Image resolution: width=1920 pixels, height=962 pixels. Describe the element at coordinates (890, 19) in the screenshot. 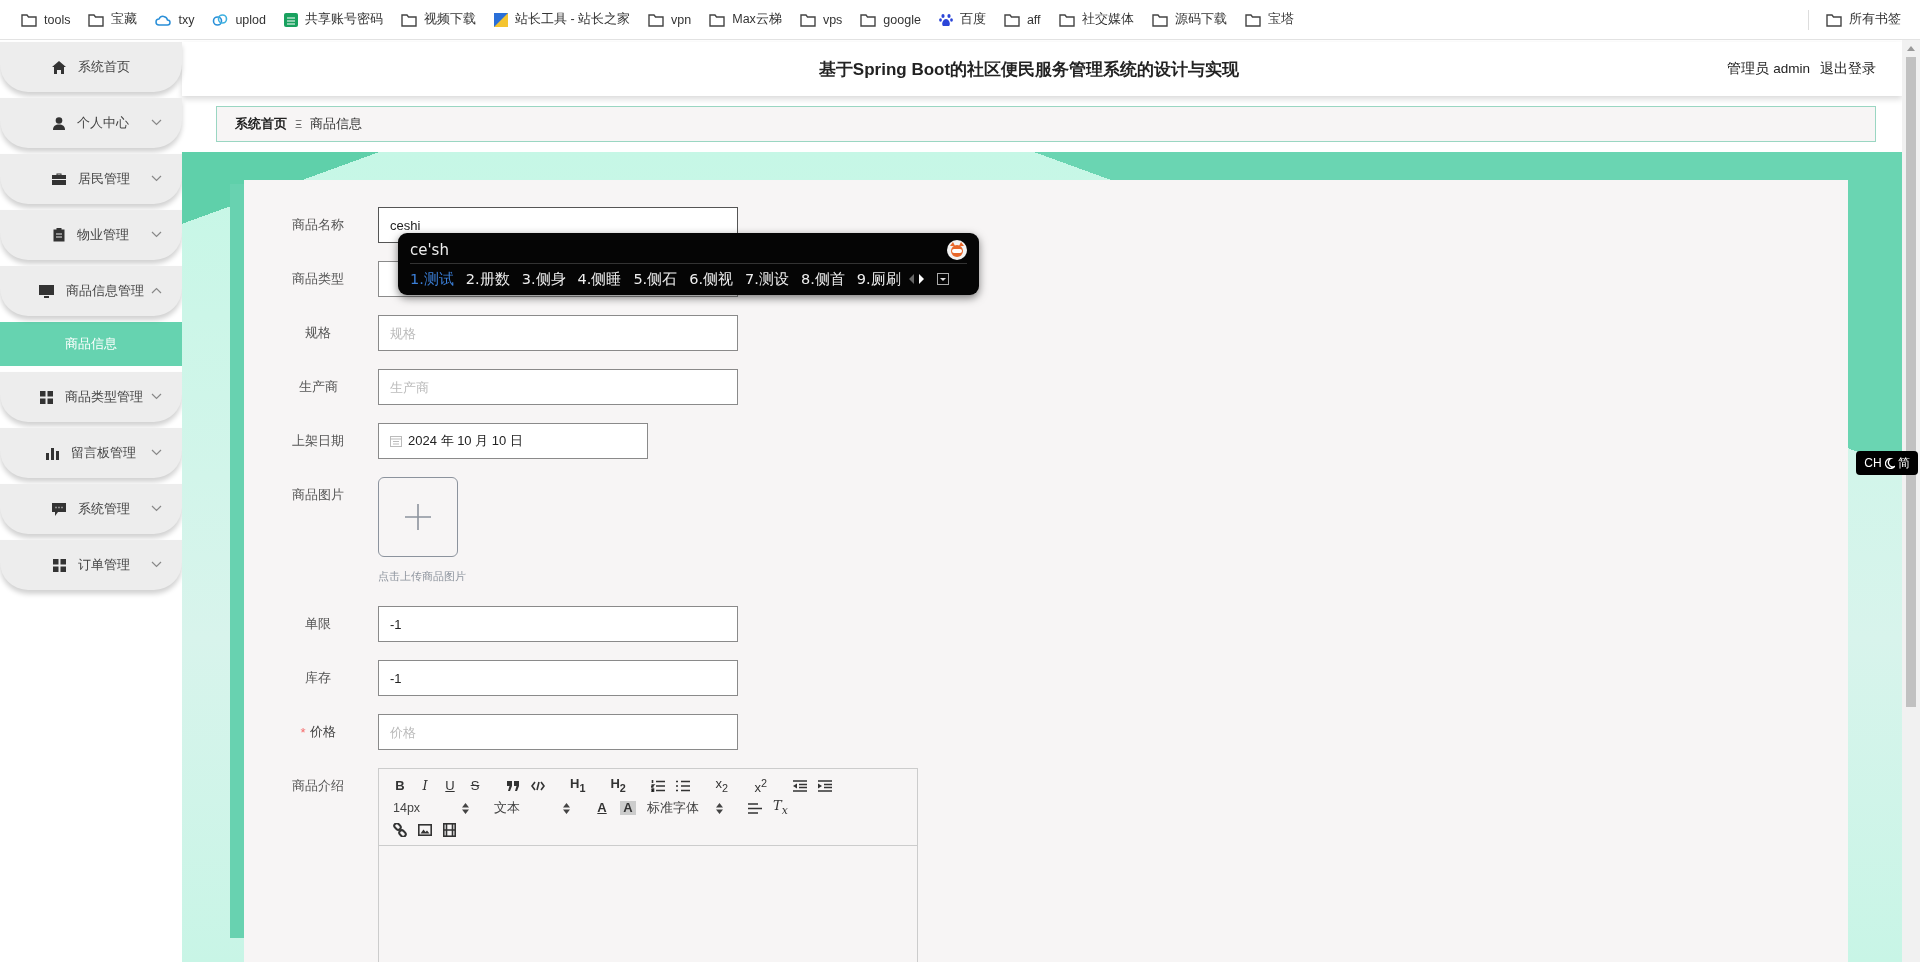

I see `bookmark: google` at that location.